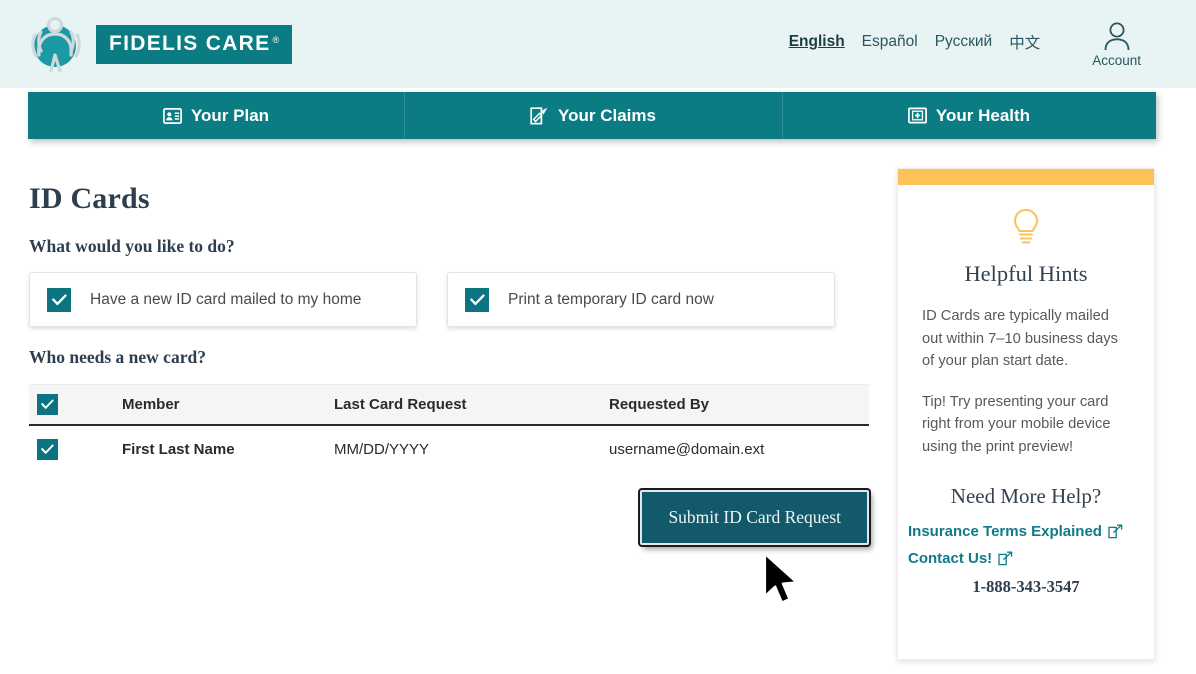  Describe the element at coordinates (382, 449) in the screenshot. I see `cell-last-card-request: MM/DD/YYYY` at that location.